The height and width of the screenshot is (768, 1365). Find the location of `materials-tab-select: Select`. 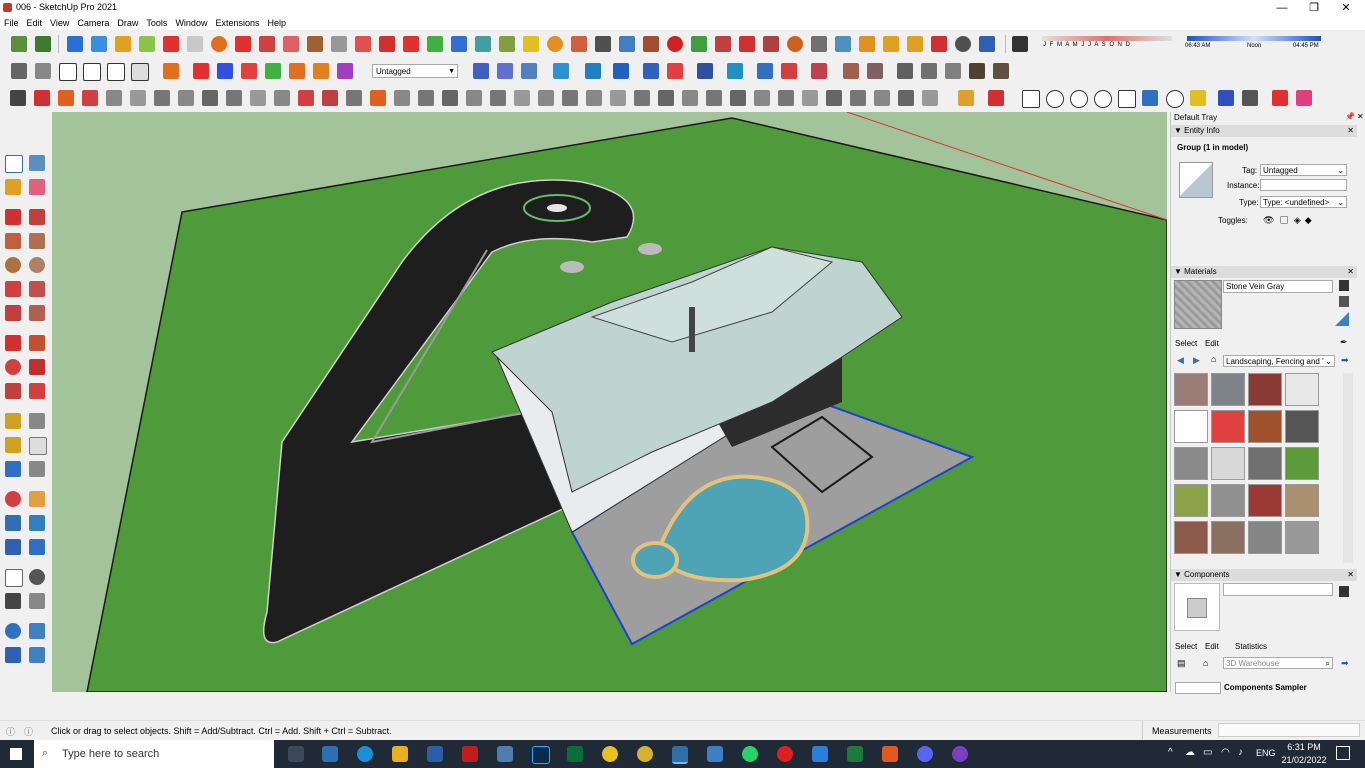

materials-tab-select: Select is located at coordinates (1186, 343).